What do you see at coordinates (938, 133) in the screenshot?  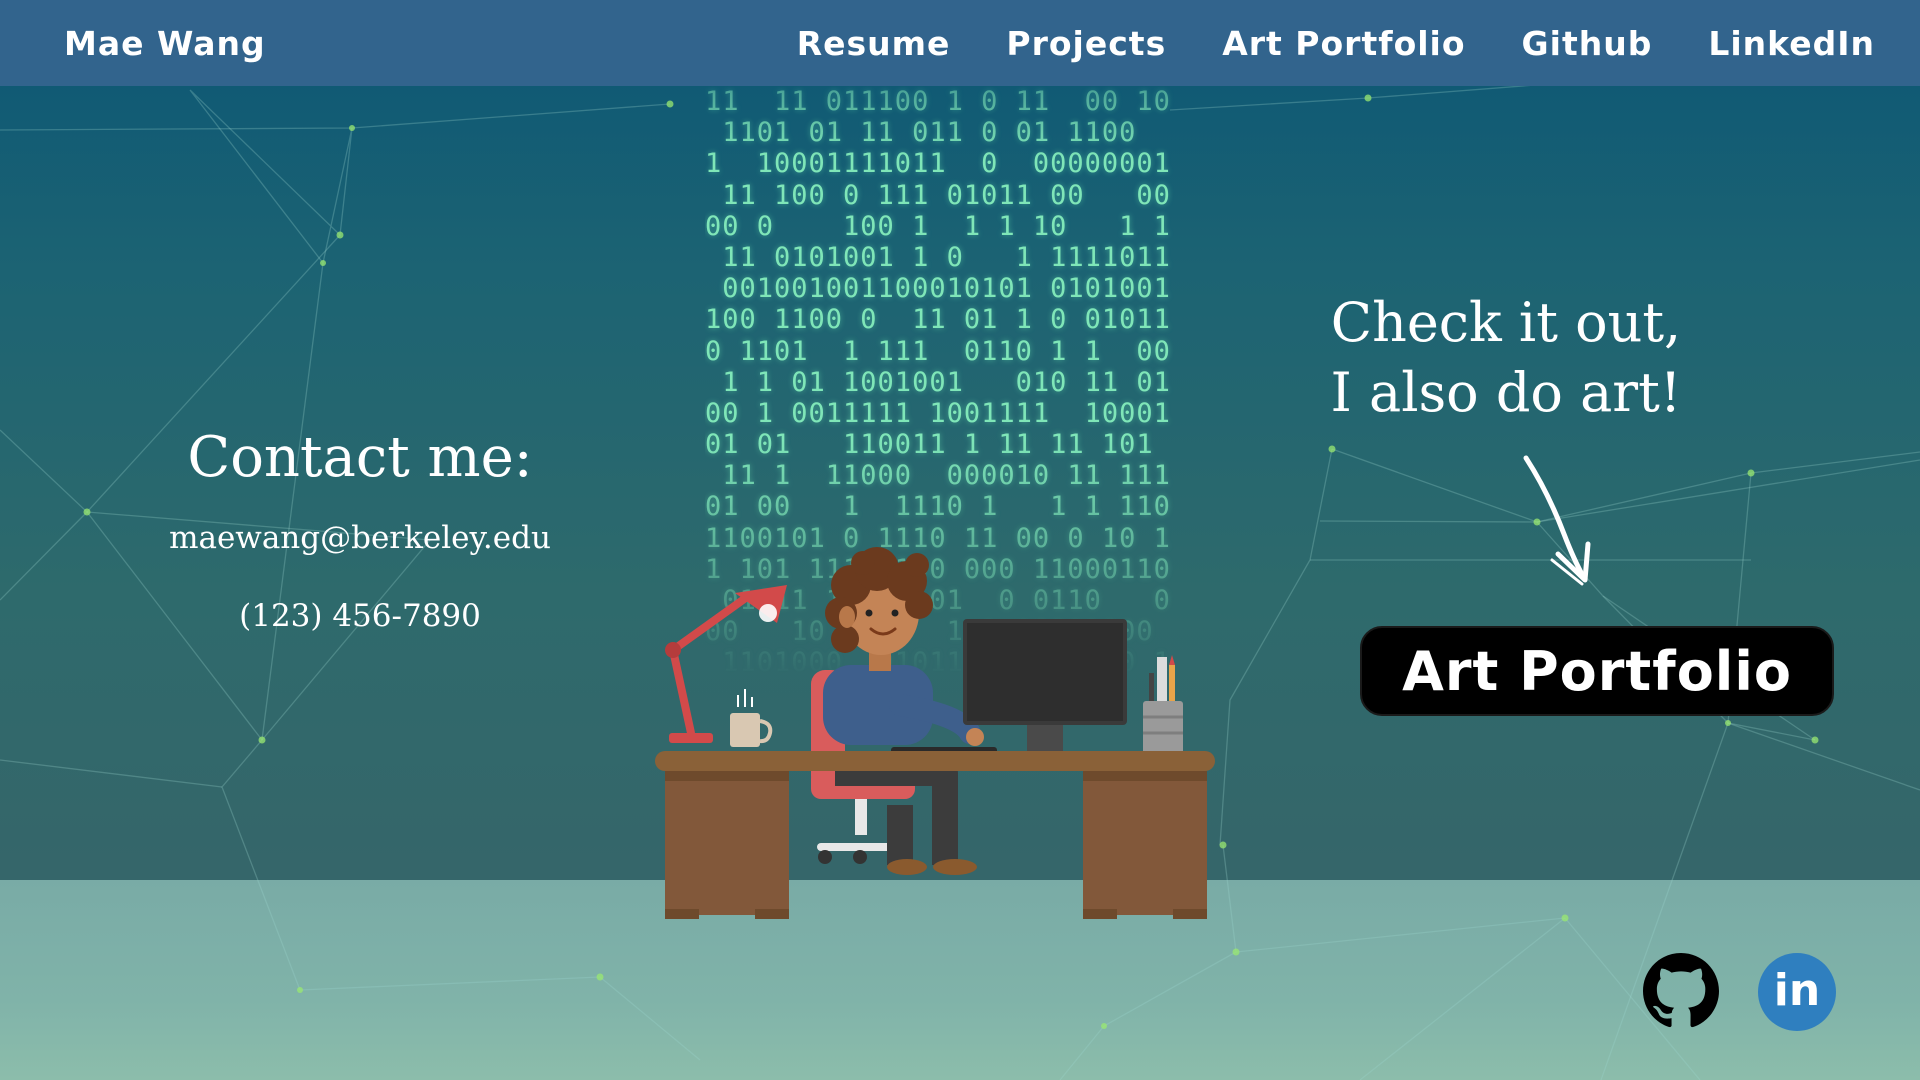 I see `binary-row: 1101 01 11 011 0 01 1100` at bounding box center [938, 133].